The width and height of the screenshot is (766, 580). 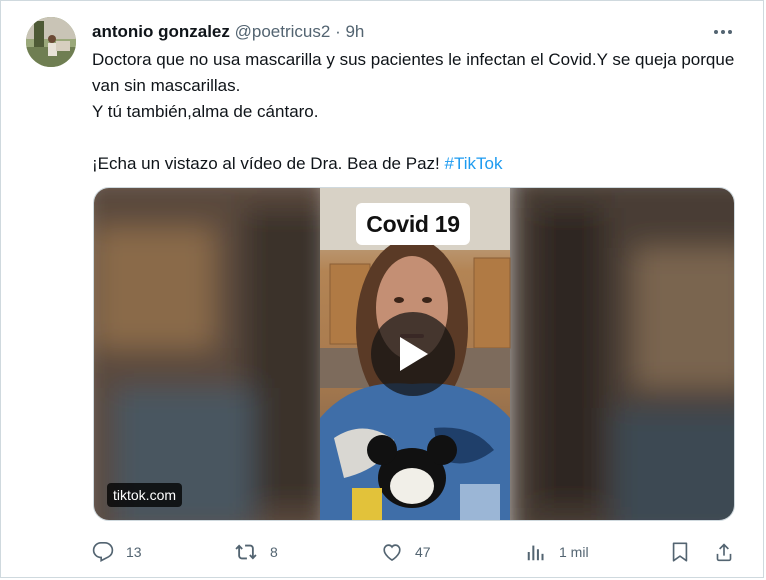 What do you see at coordinates (103, 552) in the screenshot?
I see `reply-icon` at bounding box center [103, 552].